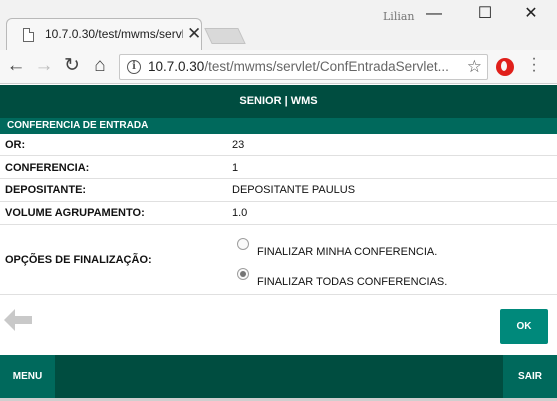 This screenshot has width=557, height=401. Describe the element at coordinates (44, 65) in the screenshot. I see `forward-icon: →` at that location.